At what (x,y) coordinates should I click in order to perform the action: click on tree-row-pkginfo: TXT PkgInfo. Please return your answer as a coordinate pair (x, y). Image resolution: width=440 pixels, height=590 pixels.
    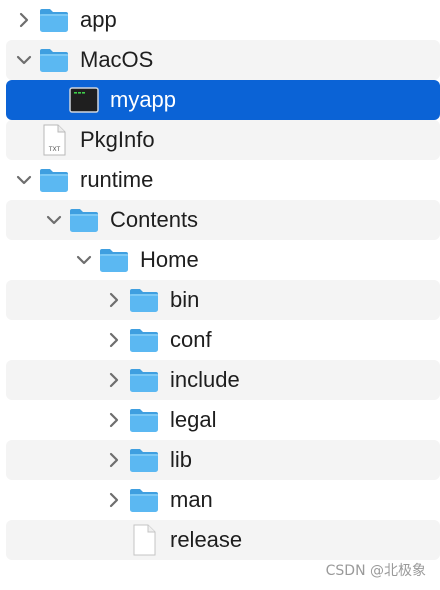
    Looking at the image, I should click on (223, 140).